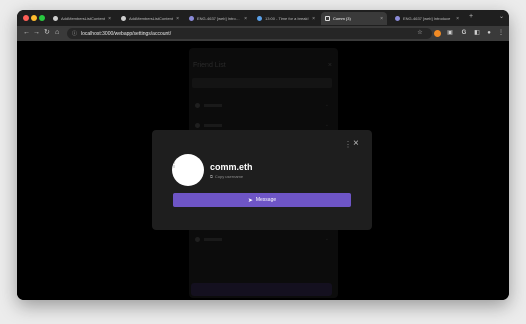  What do you see at coordinates (262, 83) in the screenshot?
I see `search-input` at bounding box center [262, 83].